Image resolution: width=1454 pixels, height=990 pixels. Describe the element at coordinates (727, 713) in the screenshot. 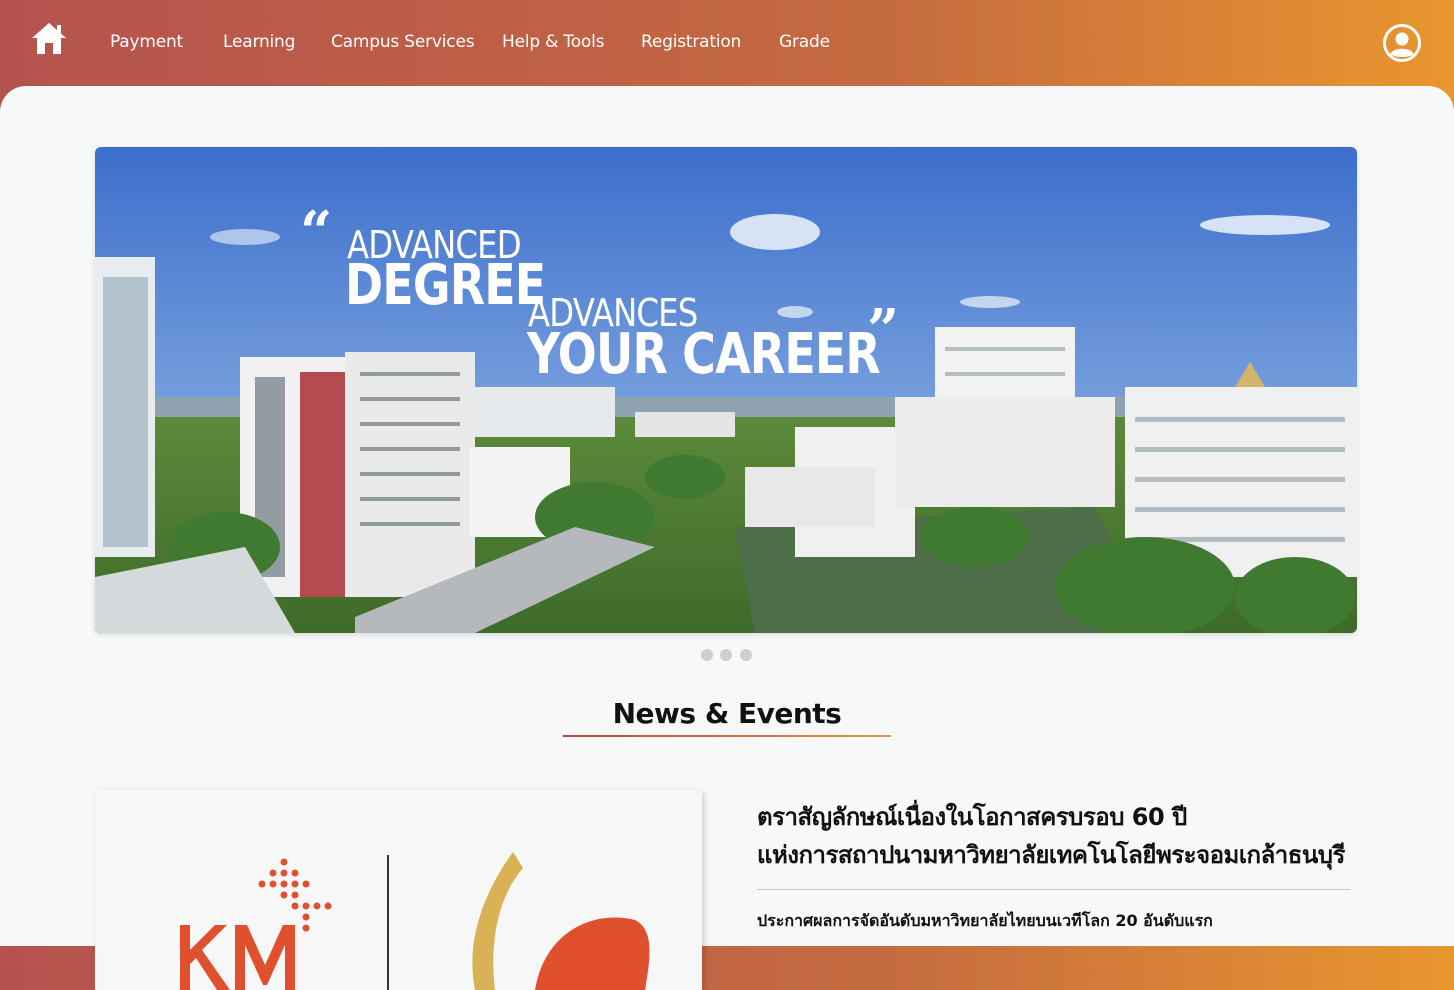

I see `news-events-heading: News & Events` at that location.